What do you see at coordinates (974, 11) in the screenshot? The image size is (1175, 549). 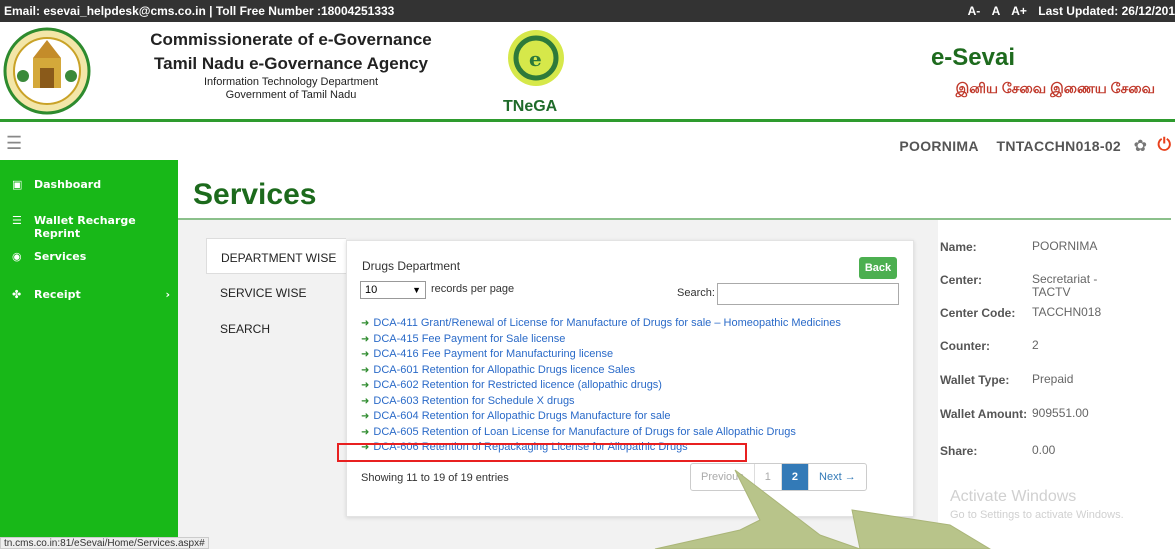 I see `font-decrease-button: A-` at bounding box center [974, 11].